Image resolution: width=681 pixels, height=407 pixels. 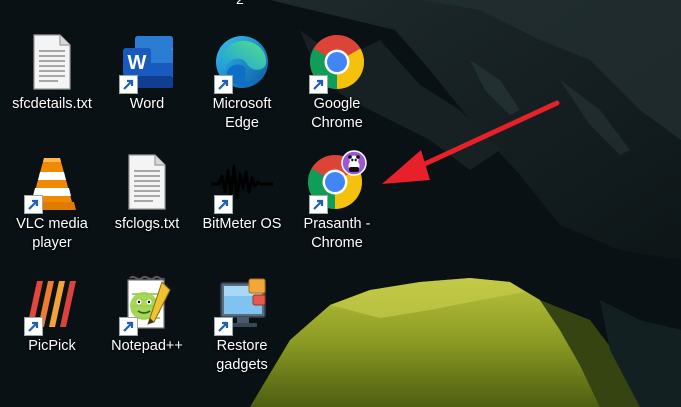 What do you see at coordinates (52, 182) in the screenshot?
I see `vlc-icon` at bounding box center [52, 182].